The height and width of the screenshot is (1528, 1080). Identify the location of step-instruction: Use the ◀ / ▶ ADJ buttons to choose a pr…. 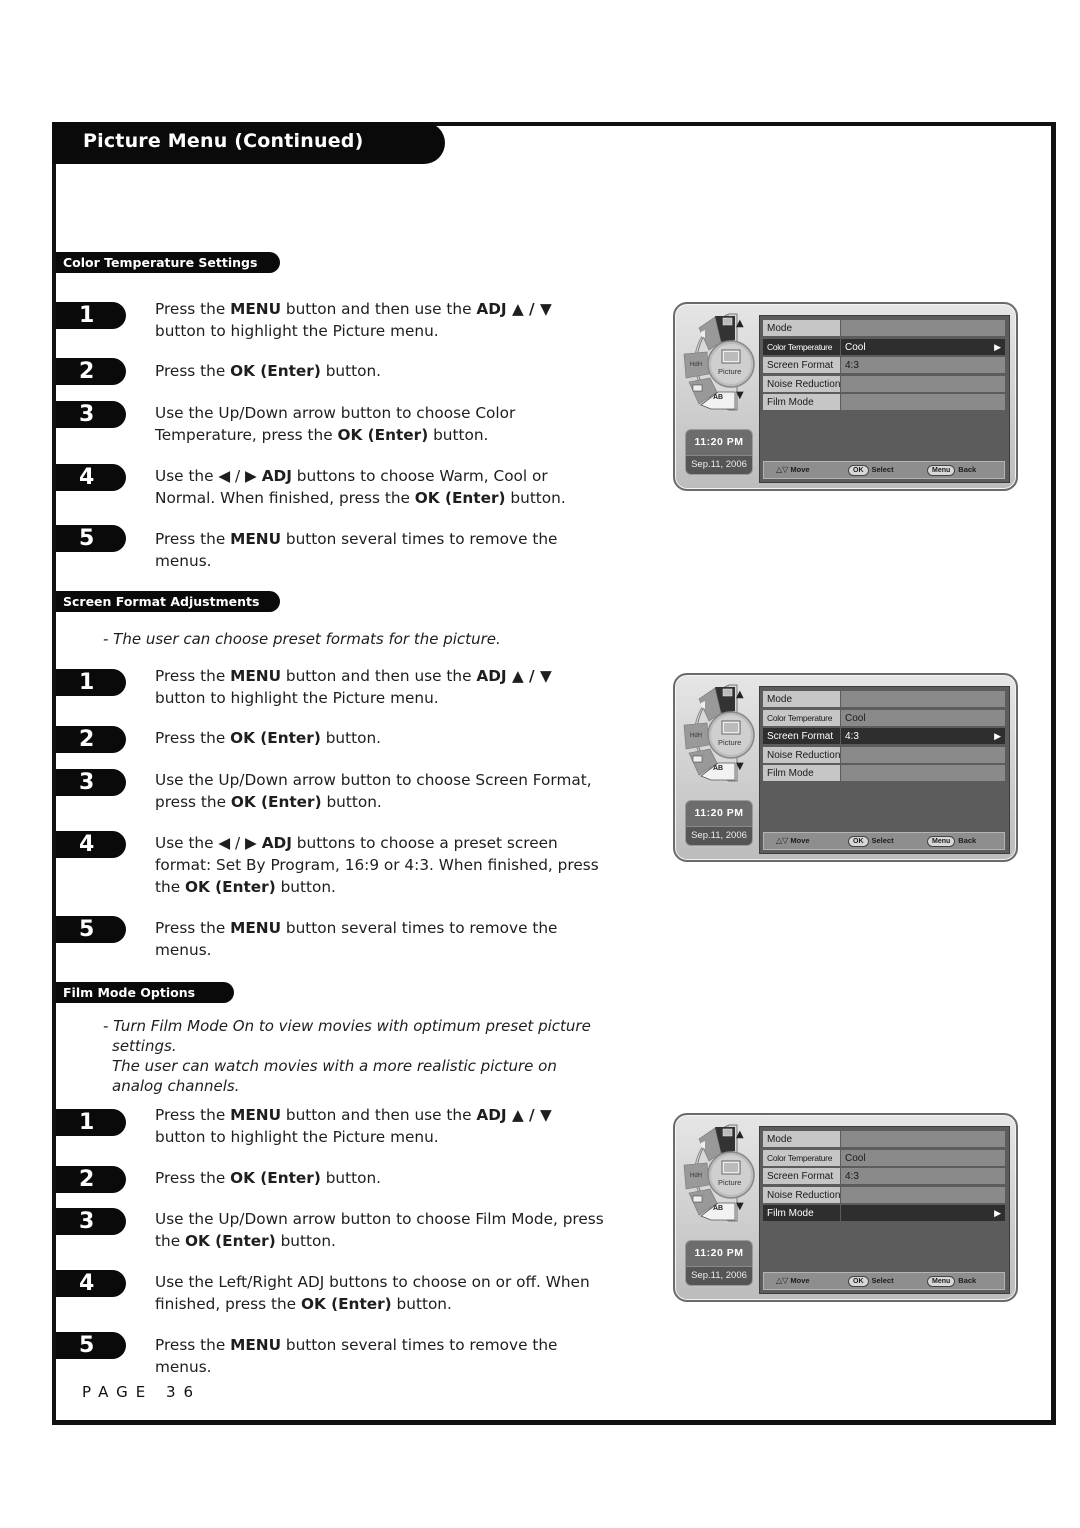
(377, 865).